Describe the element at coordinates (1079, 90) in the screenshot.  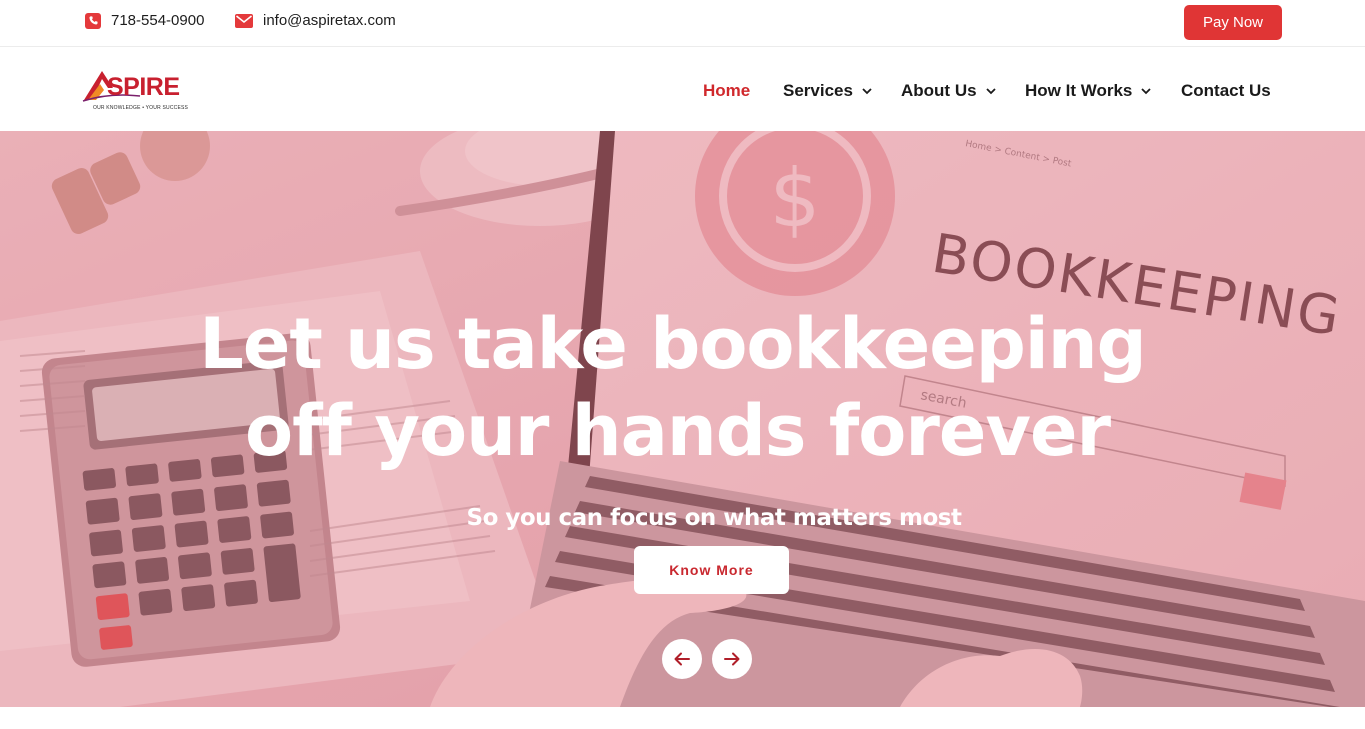
I see `nav-how-it-works-label: How It Works` at that location.